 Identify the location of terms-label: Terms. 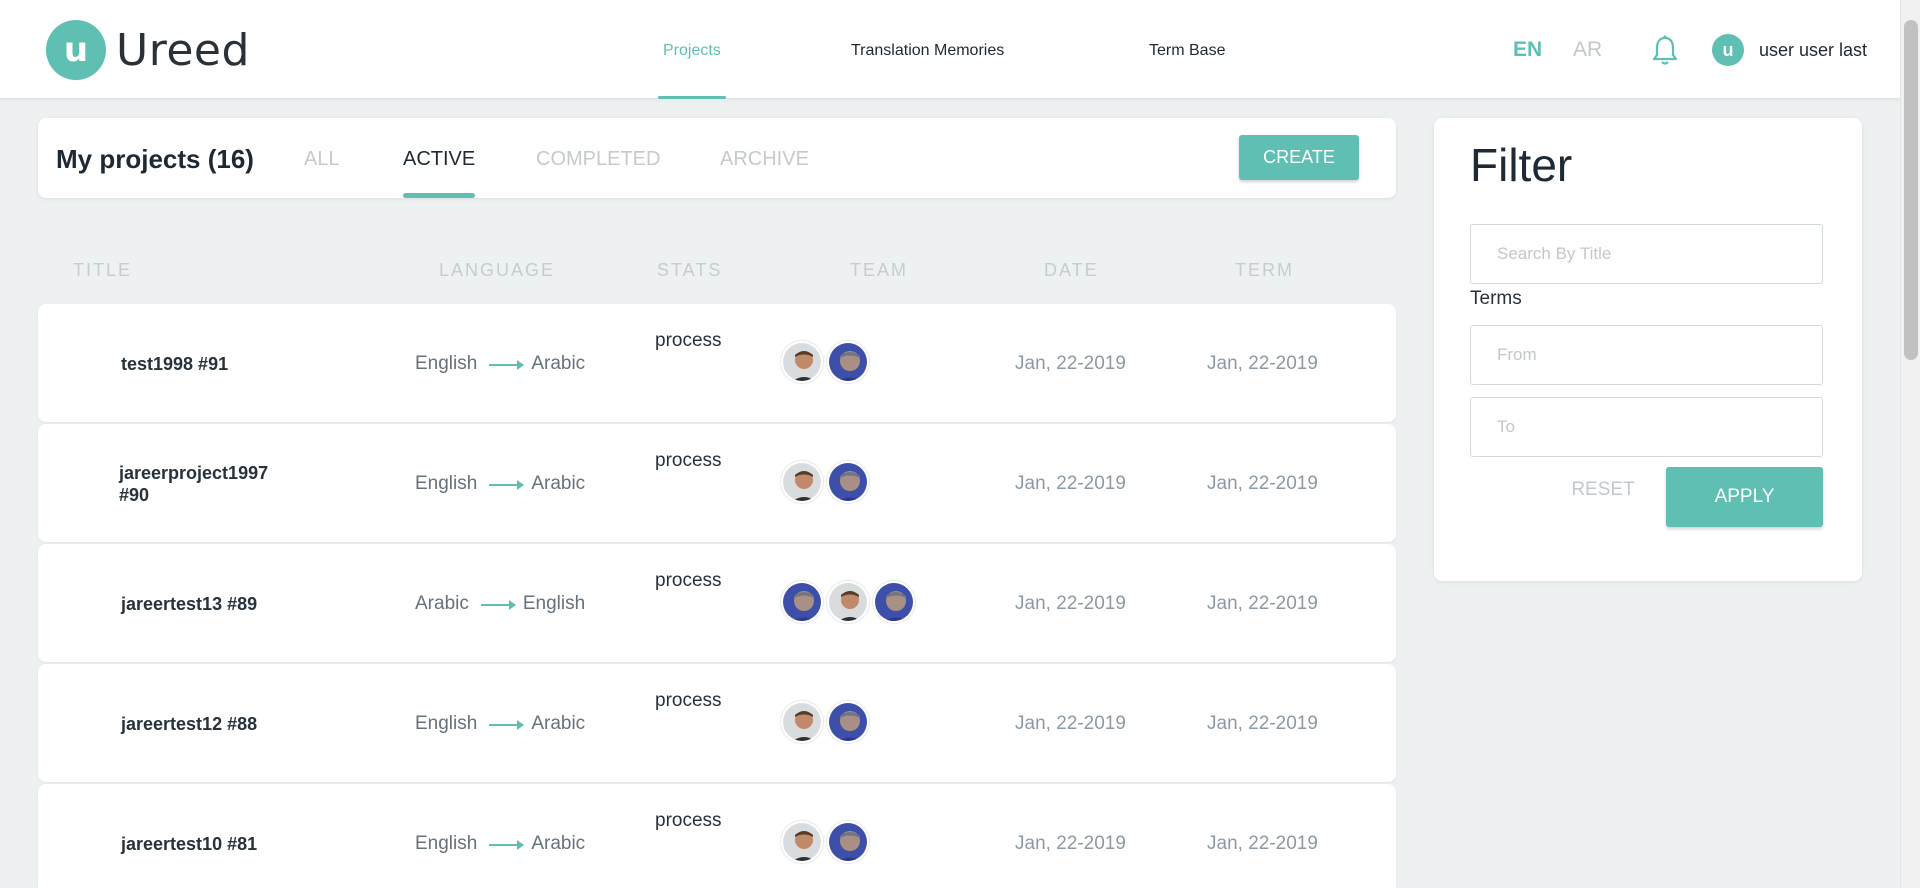
(1496, 298).